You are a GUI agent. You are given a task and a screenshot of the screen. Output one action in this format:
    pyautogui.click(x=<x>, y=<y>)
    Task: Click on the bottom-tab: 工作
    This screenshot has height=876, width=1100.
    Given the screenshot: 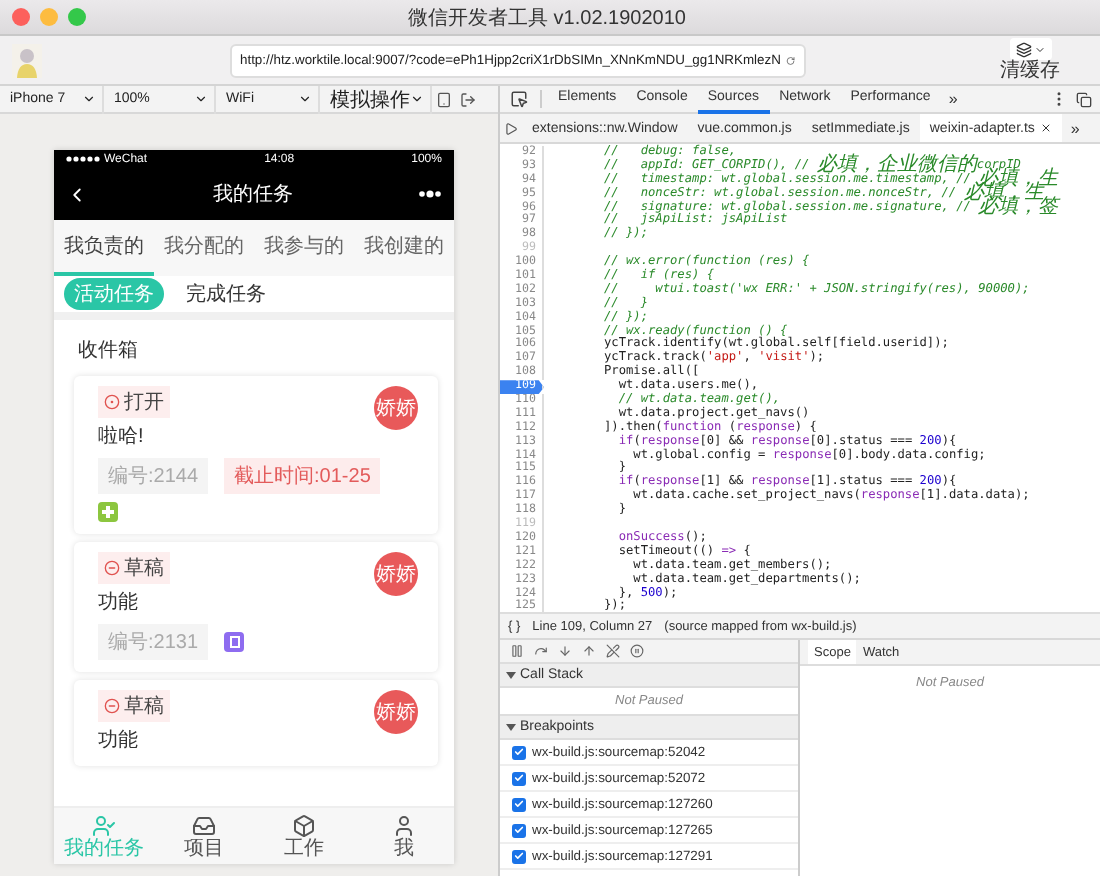 What is the action you would take?
    pyautogui.click(x=304, y=836)
    